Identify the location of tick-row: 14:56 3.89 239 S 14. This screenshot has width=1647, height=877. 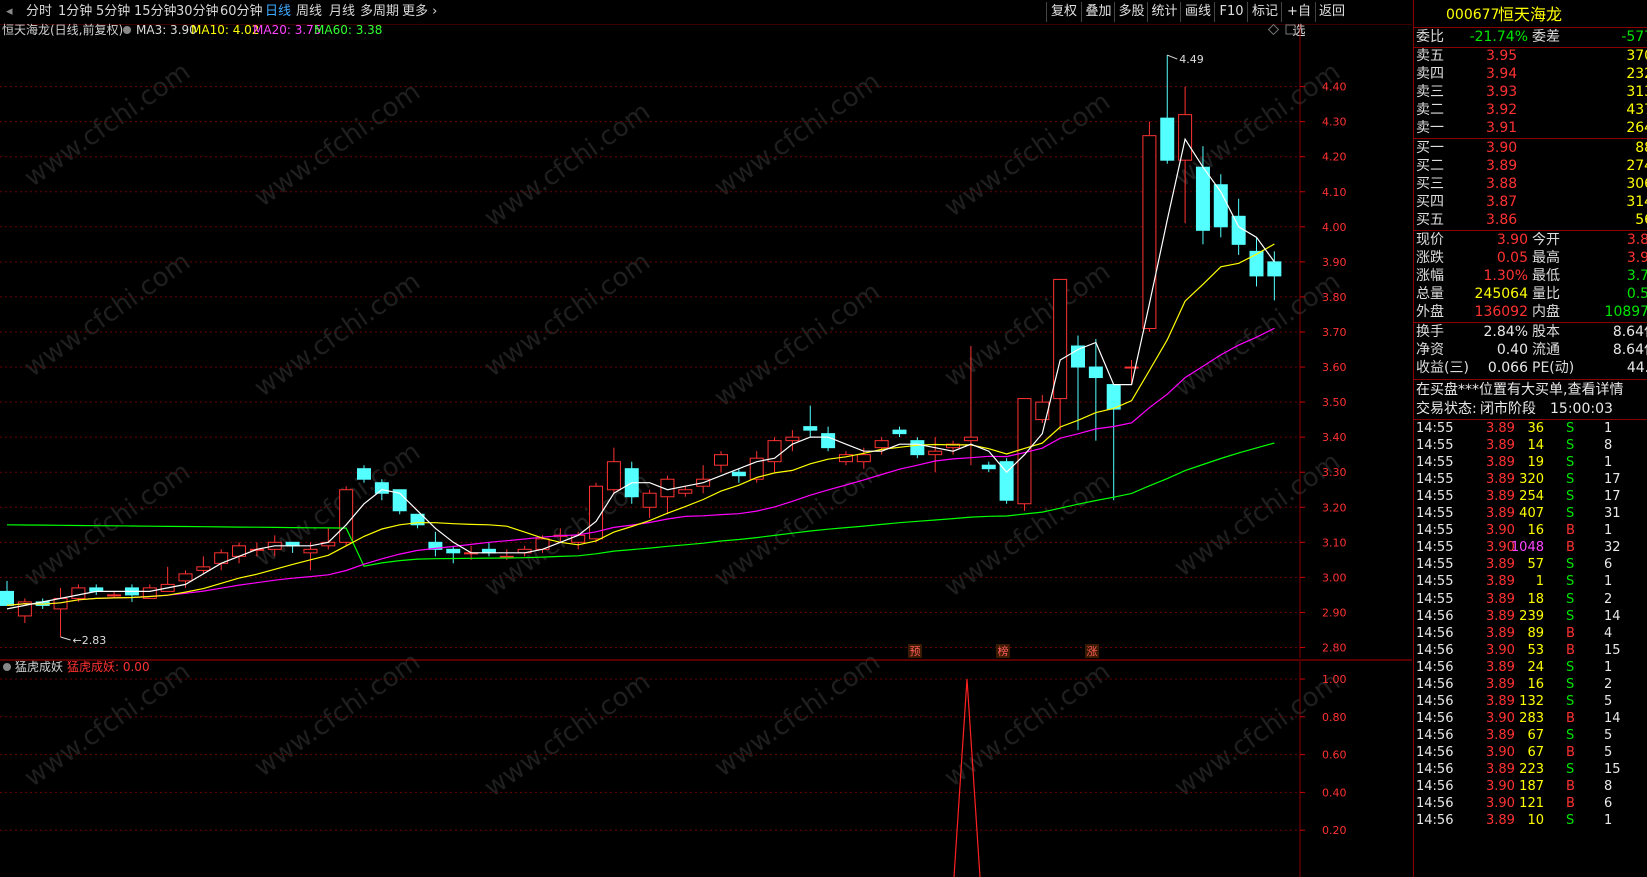
(1530, 616).